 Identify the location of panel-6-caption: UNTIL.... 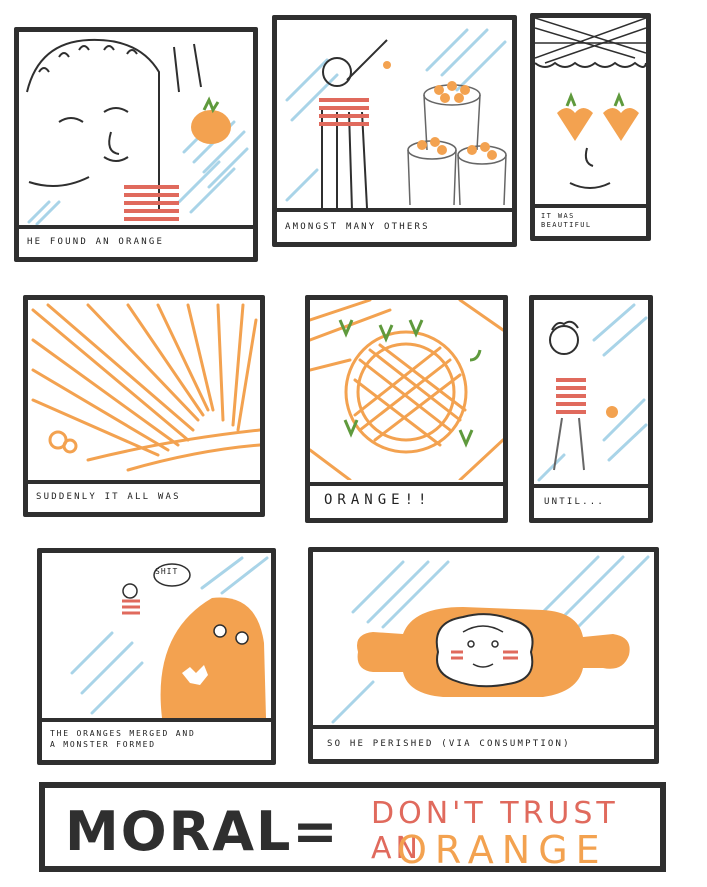
(591, 501).